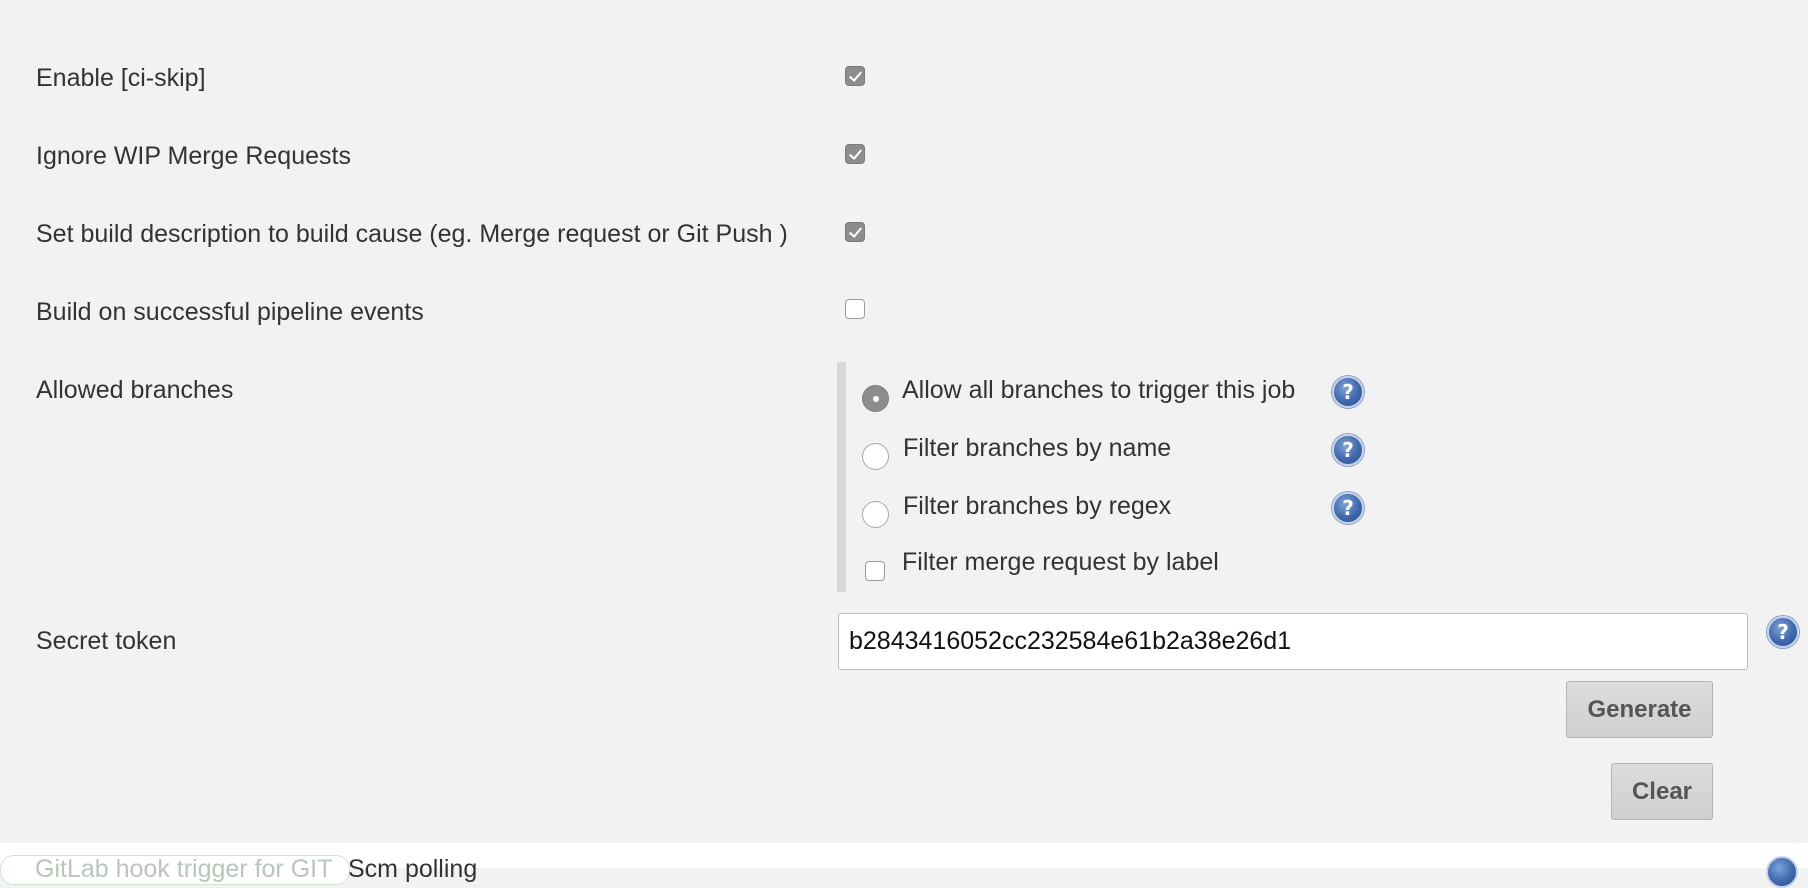 The image size is (1808, 888). What do you see at coordinates (855, 309) in the screenshot?
I see `pipeline-events-checkbox` at bounding box center [855, 309].